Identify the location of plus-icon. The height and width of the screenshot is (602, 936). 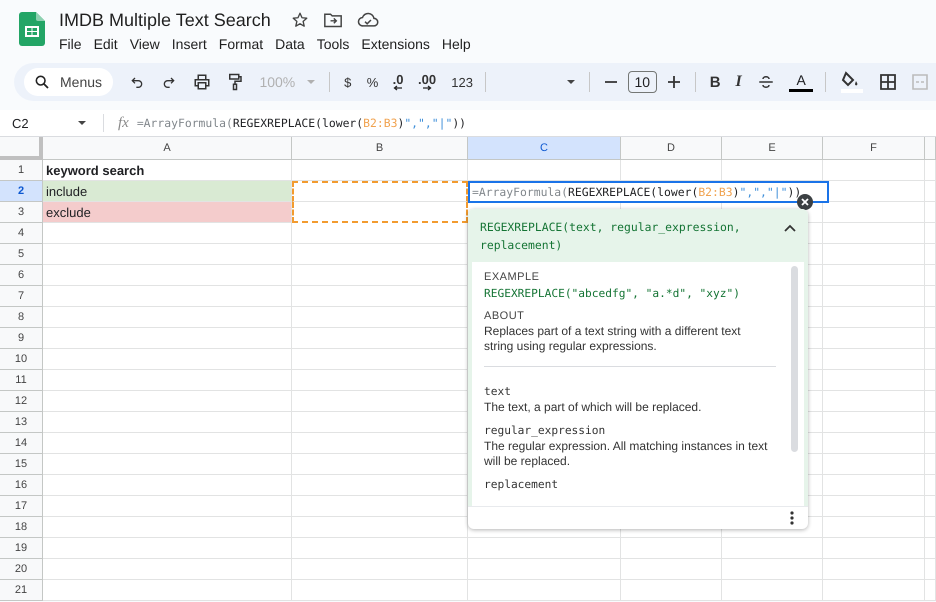
(673, 82).